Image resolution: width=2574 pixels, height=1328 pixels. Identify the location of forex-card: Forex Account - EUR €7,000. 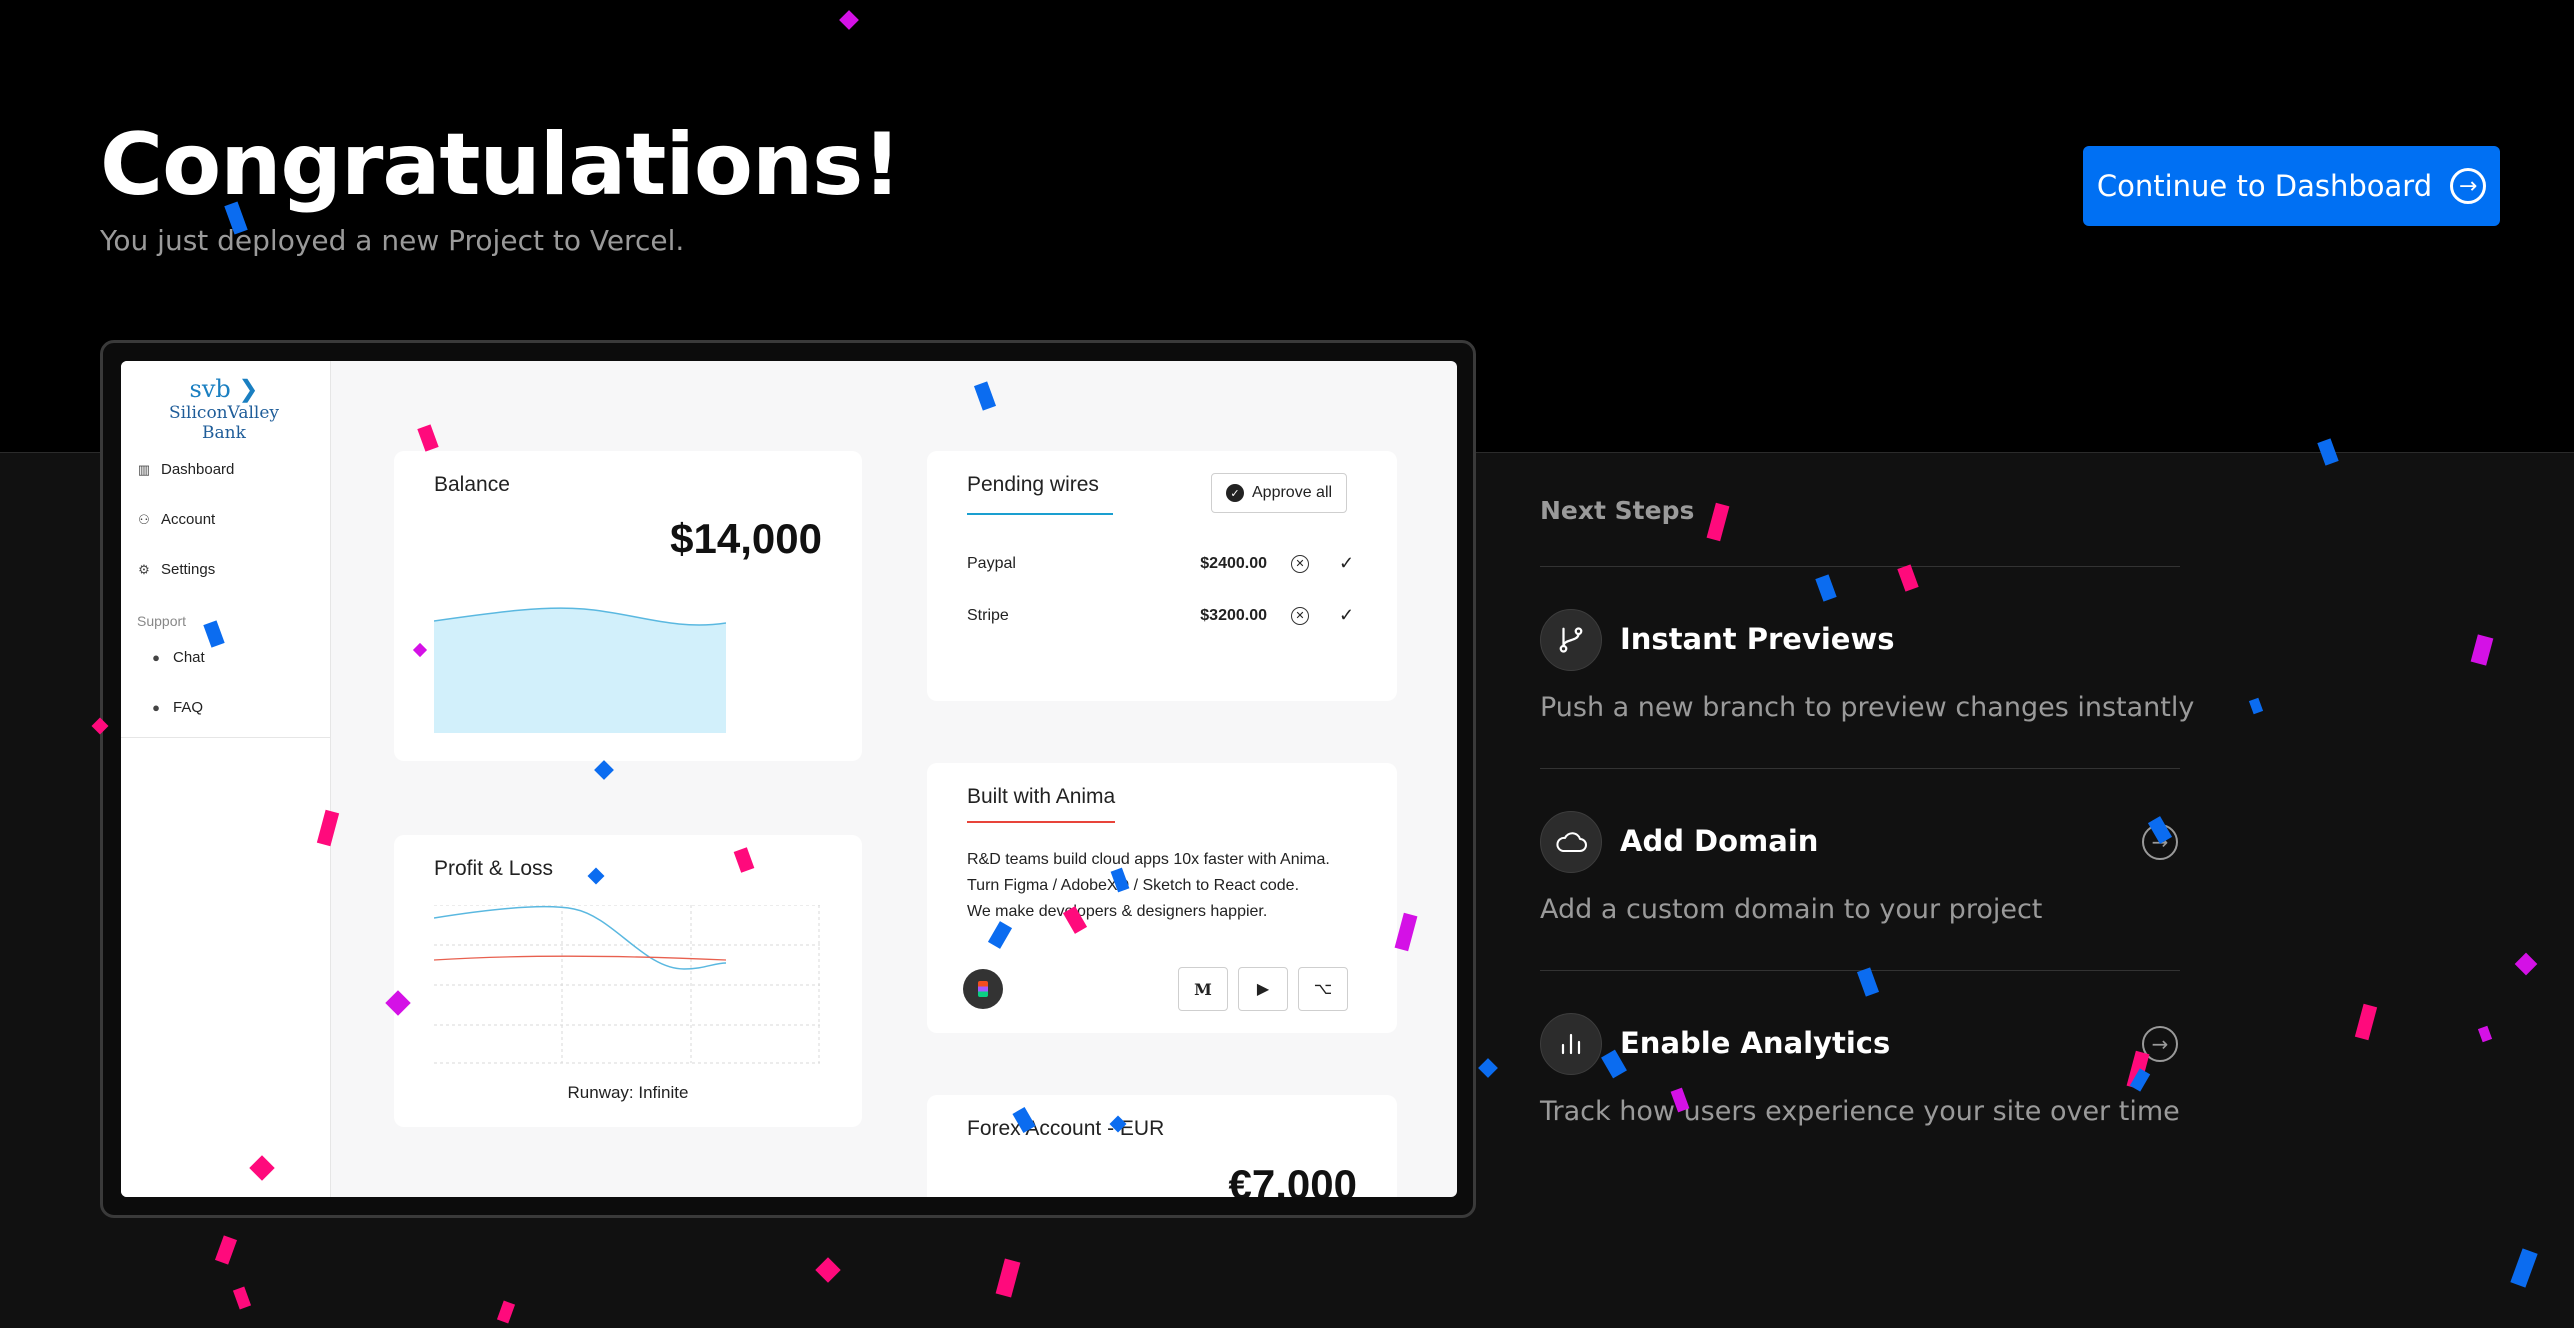
(1162, 1146).